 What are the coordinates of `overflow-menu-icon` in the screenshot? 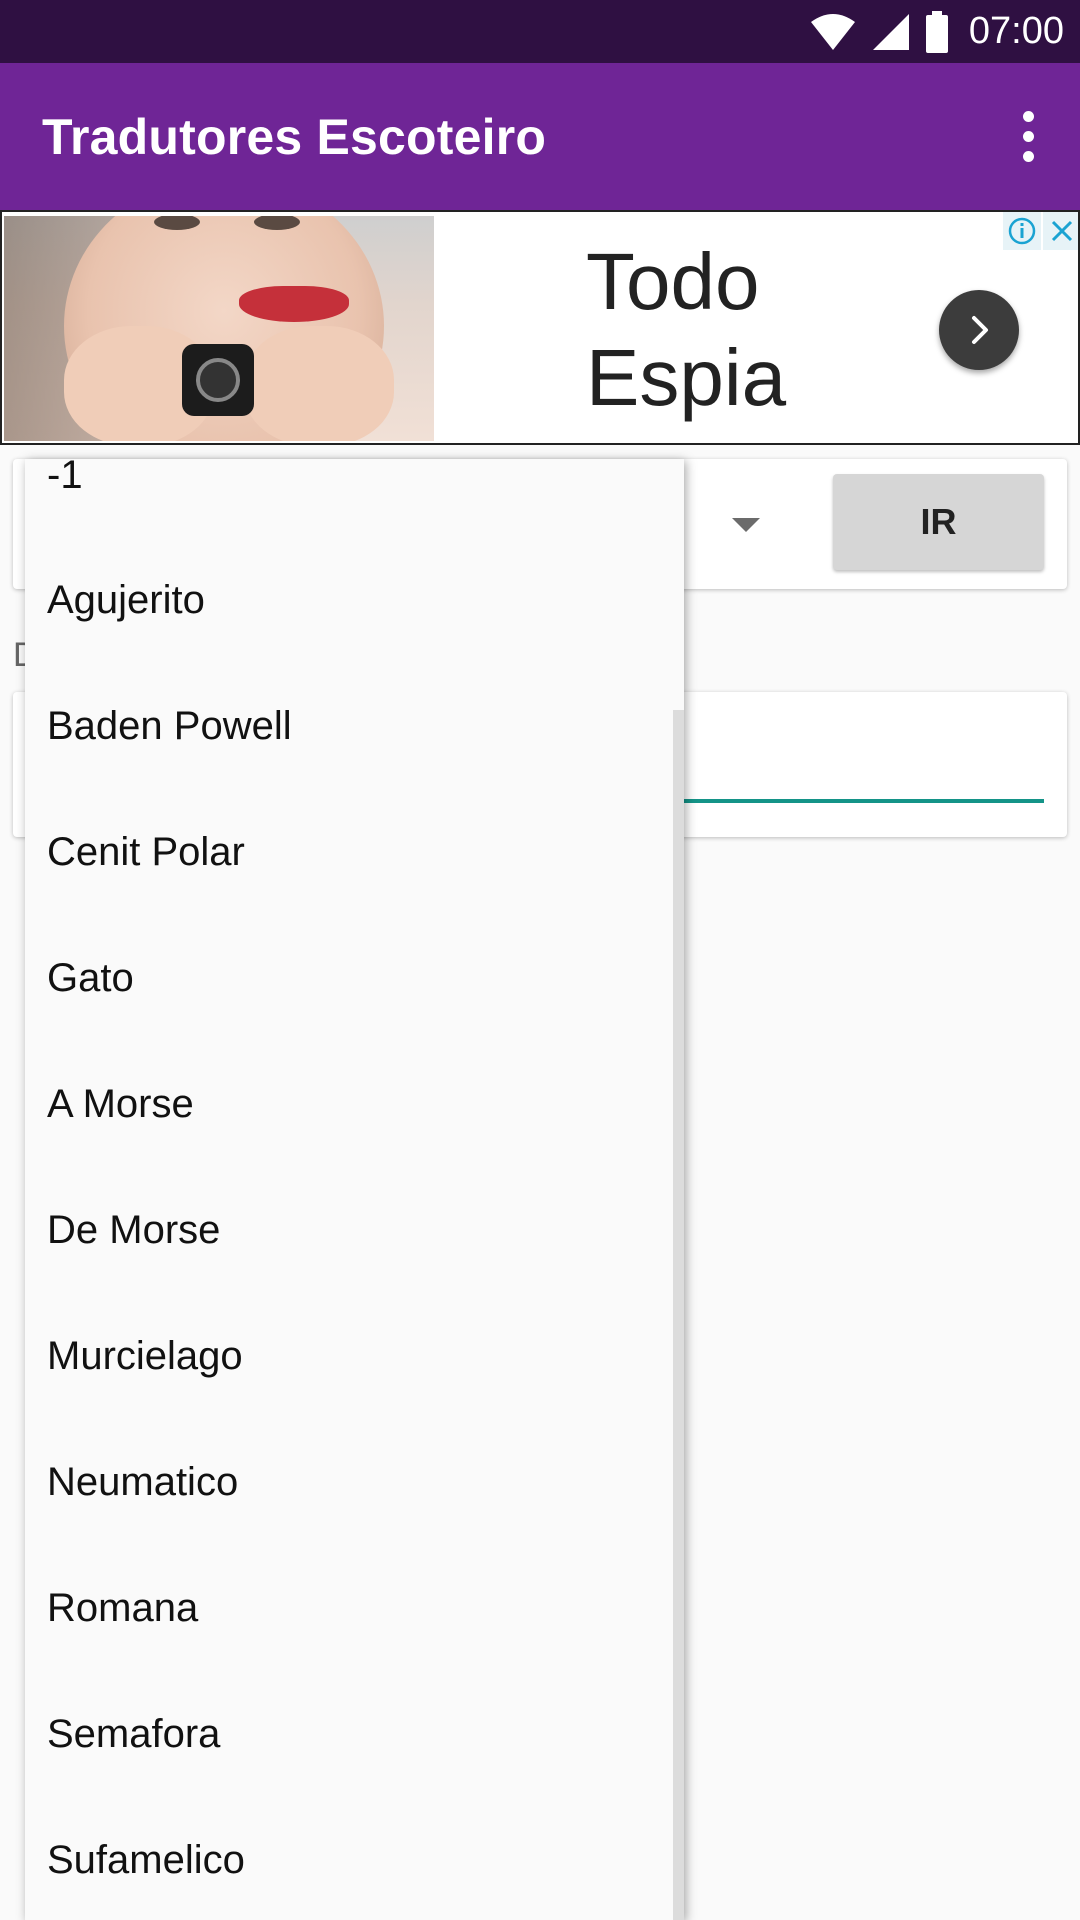 It's located at (1028, 136).